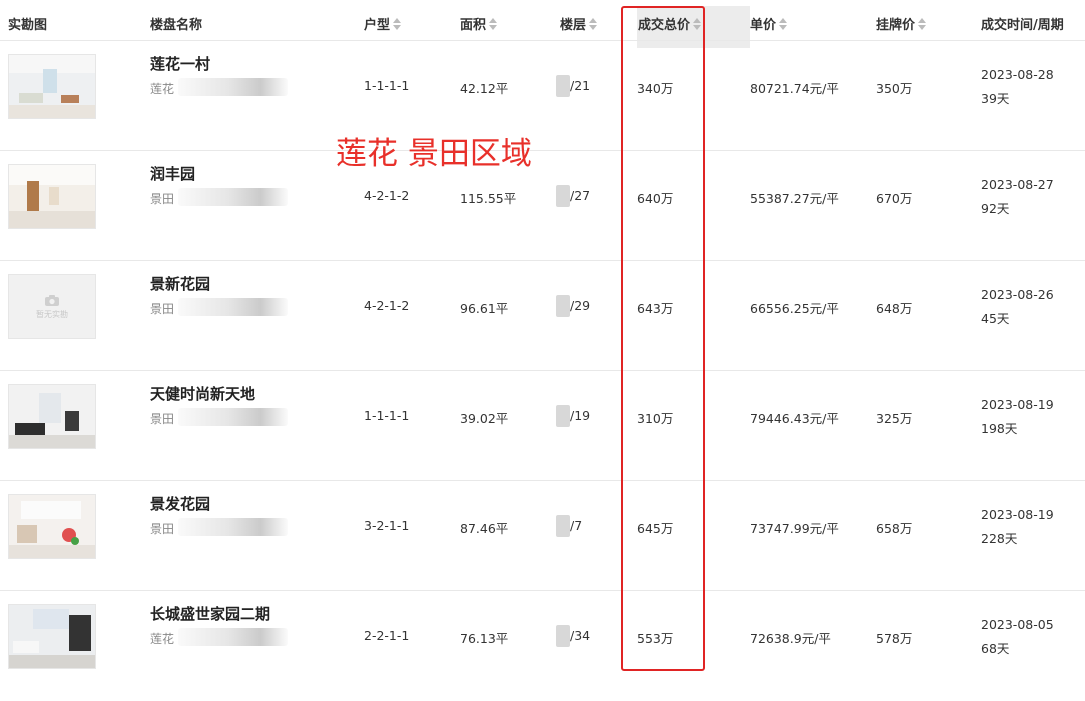 The width and height of the screenshot is (1085, 701). I want to click on list-price-value: 325万, so click(894, 418).